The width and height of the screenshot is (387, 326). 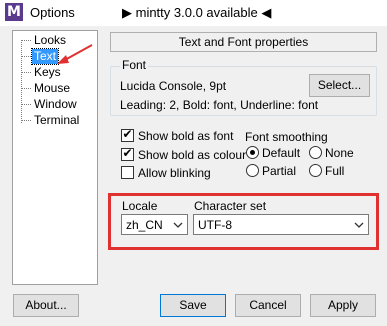 I want to click on save-button: Save, so click(x=193, y=305).